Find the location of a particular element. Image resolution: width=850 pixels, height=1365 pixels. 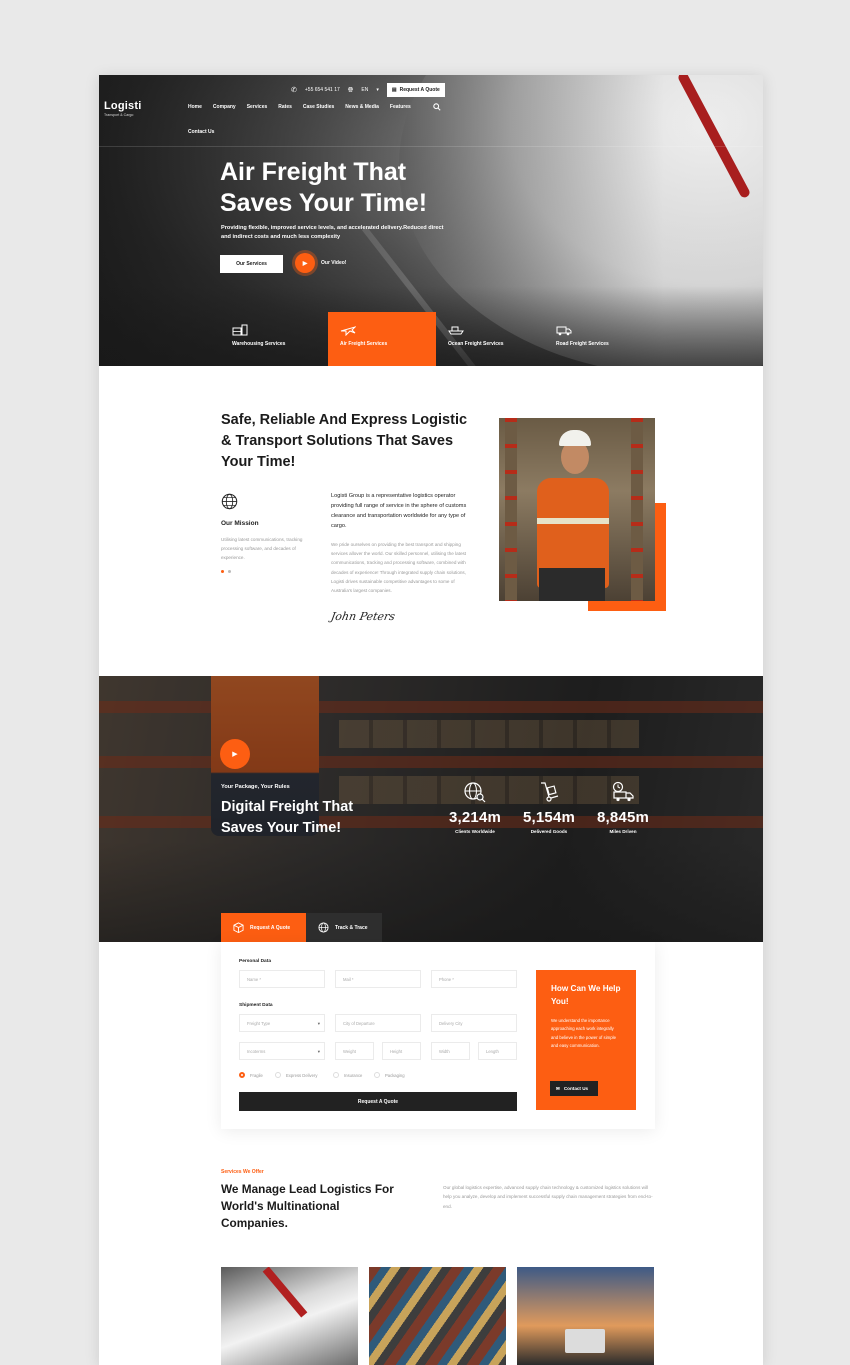

service-image-containers is located at coordinates (437, 1316).